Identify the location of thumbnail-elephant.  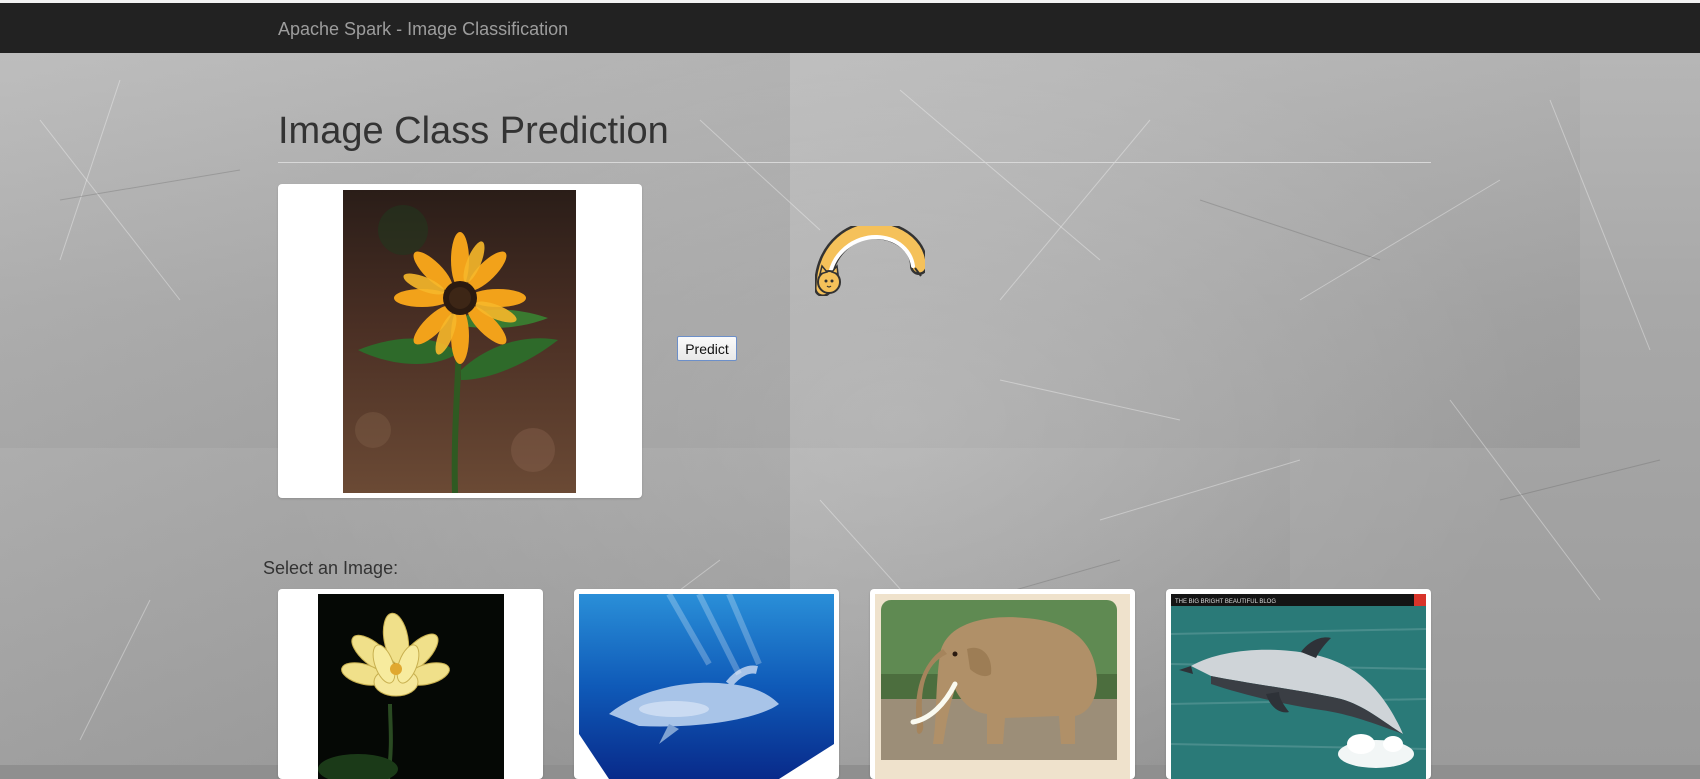
(1002, 684).